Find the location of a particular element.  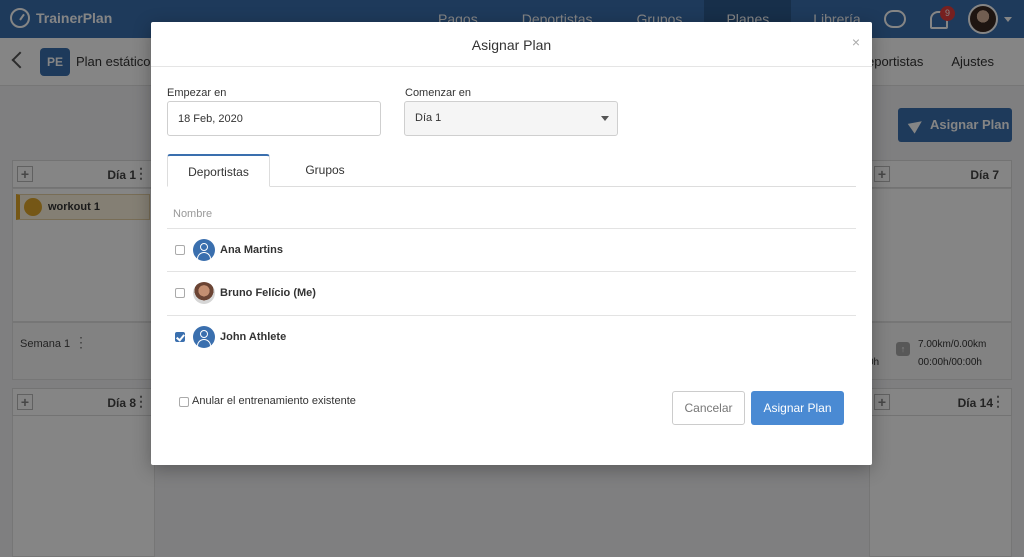

begin-day-value: Día 1 is located at coordinates (428, 118).